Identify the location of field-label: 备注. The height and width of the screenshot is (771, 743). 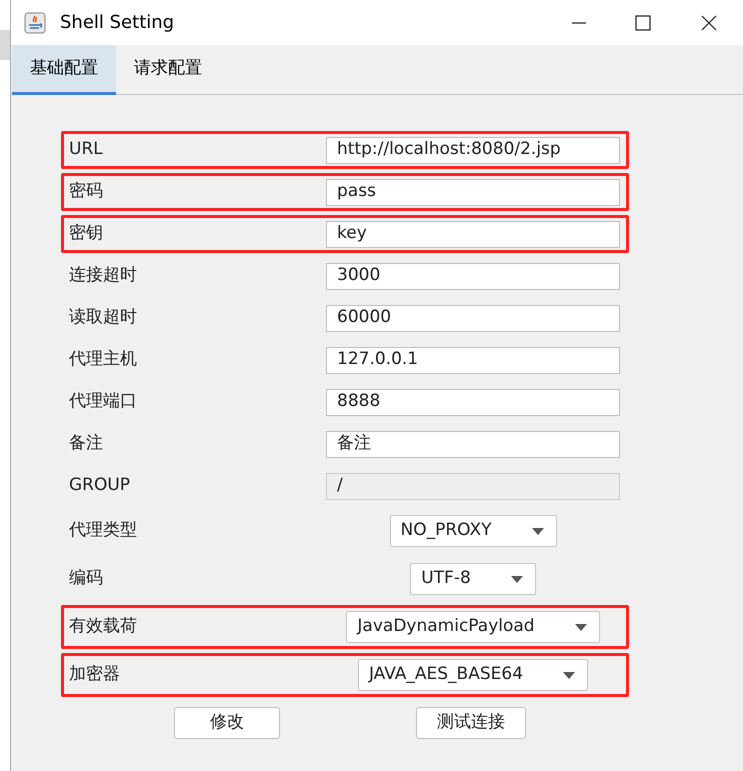
(86, 444).